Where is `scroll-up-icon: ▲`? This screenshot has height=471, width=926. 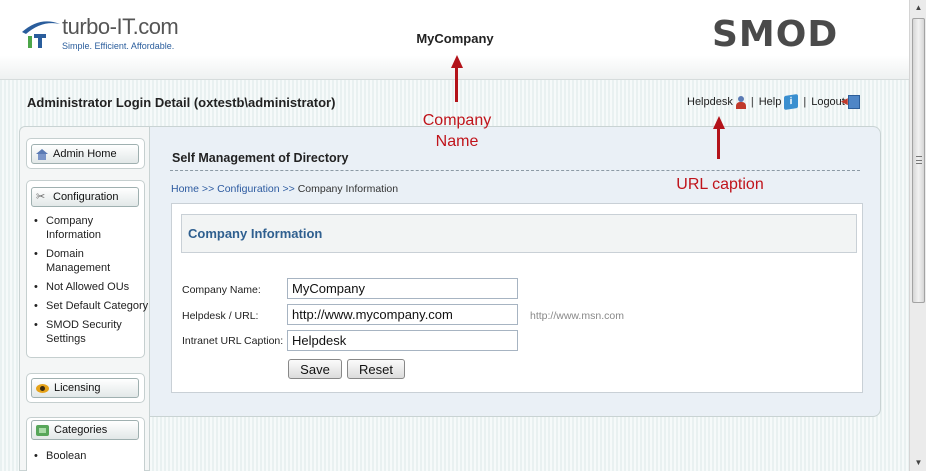 scroll-up-icon: ▲ is located at coordinates (918, 8).